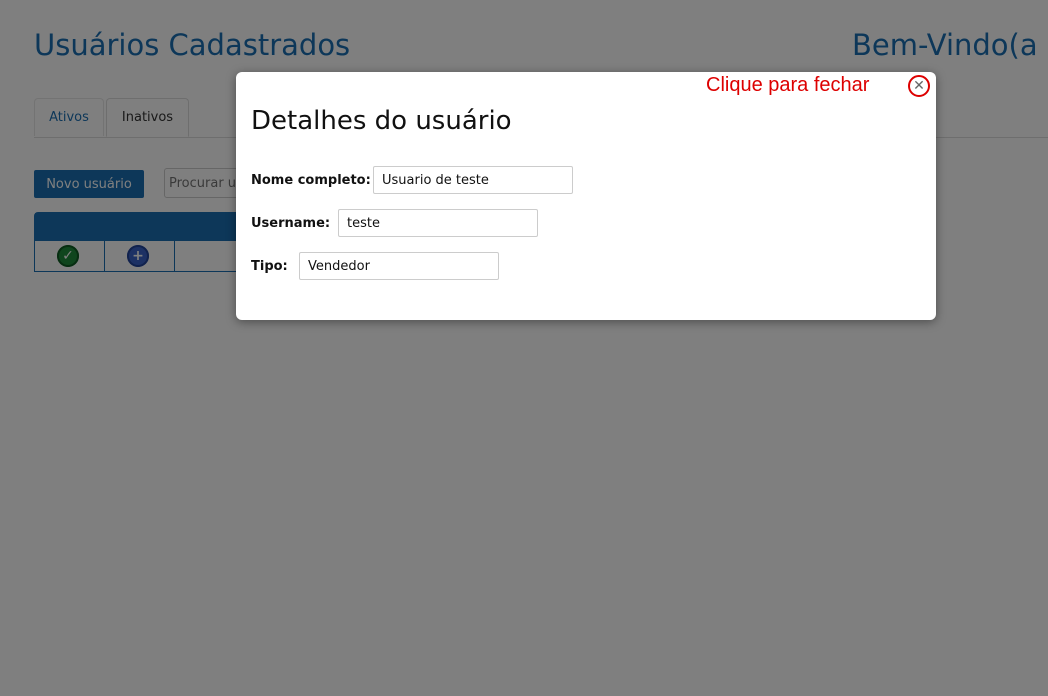 Image resolution: width=1048 pixels, height=696 pixels. Describe the element at coordinates (788, 85) in the screenshot. I see `close-hint-text: Clique para fechar` at that location.